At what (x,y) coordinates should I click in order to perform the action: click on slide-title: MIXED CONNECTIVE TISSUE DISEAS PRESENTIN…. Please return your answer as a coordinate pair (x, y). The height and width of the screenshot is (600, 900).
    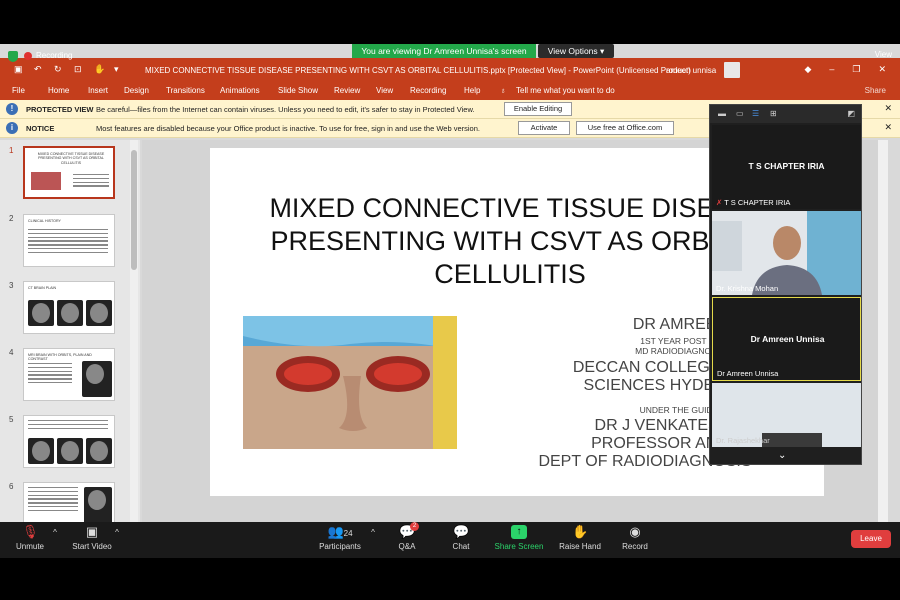
    Looking at the image, I should click on (510, 241).